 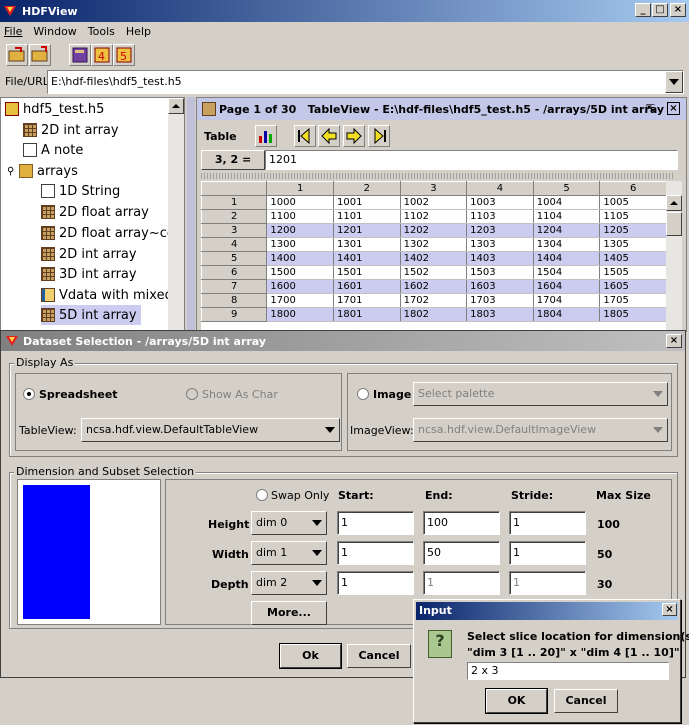 I want to click on tableview-combo: ncsa.hdf.view.DefaultTableView, so click(x=210, y=430).